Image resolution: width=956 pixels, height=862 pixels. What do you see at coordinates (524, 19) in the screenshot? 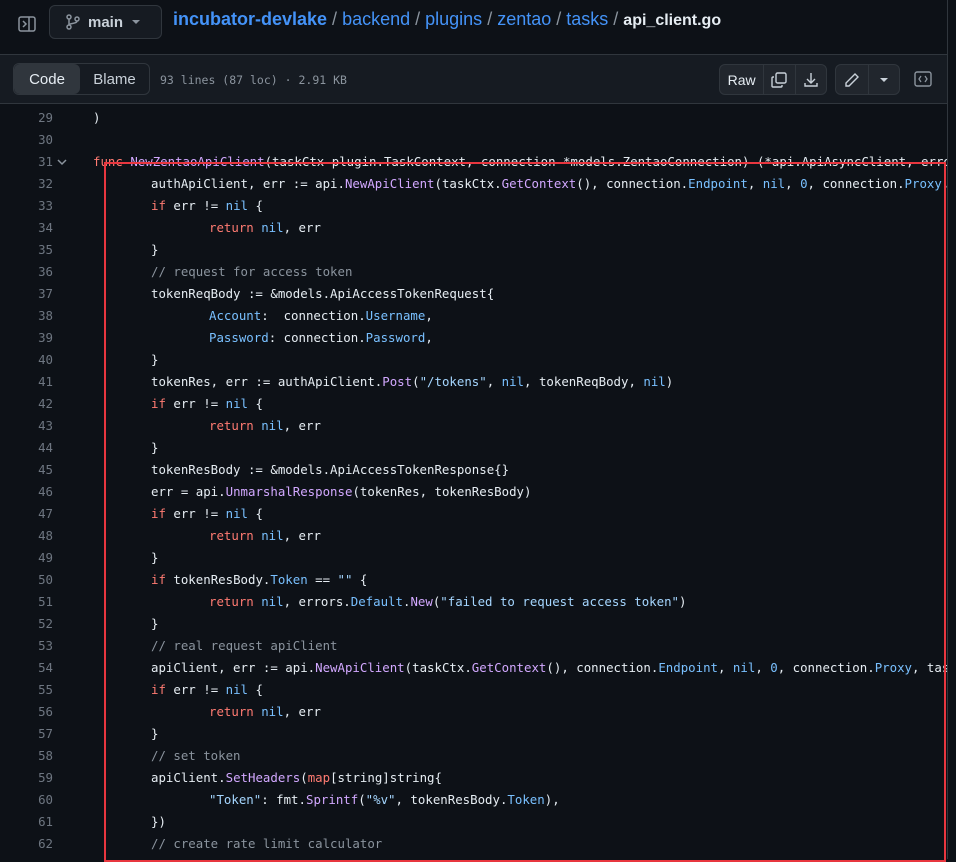
I see `breadcrumb-dir-link: zentao` at bounding box center [524, 19].